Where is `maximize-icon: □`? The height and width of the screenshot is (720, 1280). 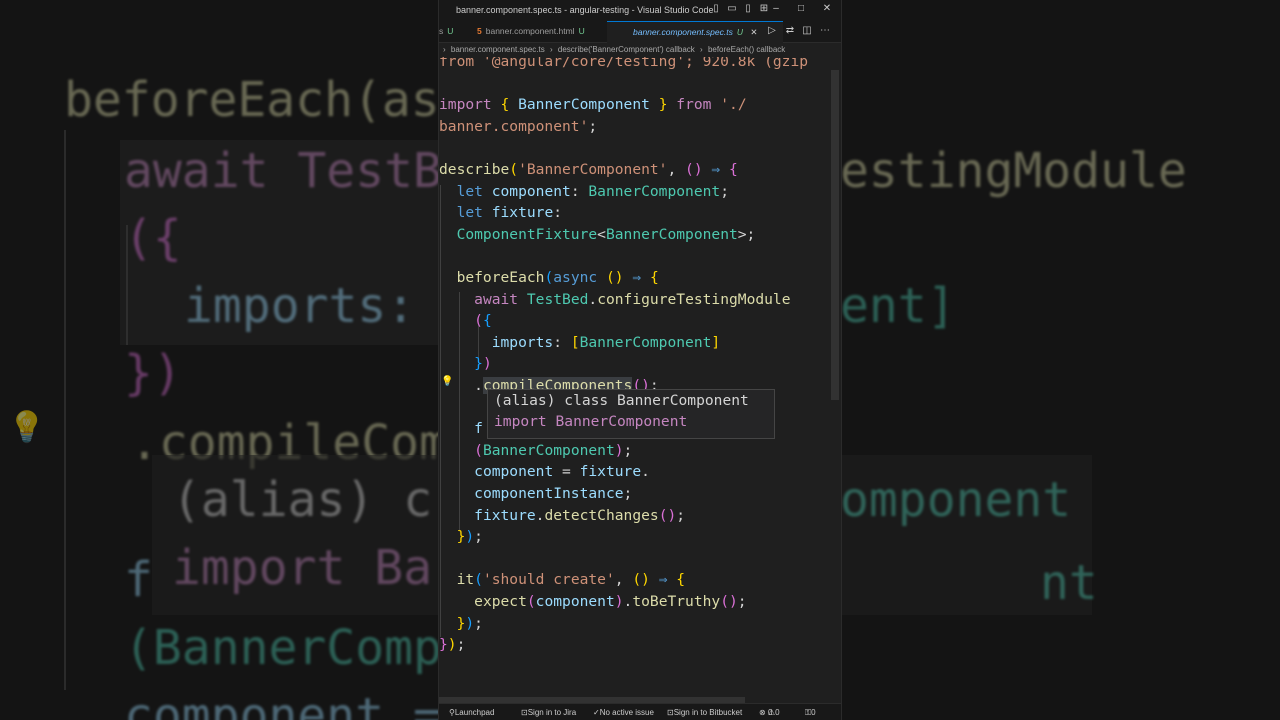
maximize-icon: □ is located at coordinates (801, 9).